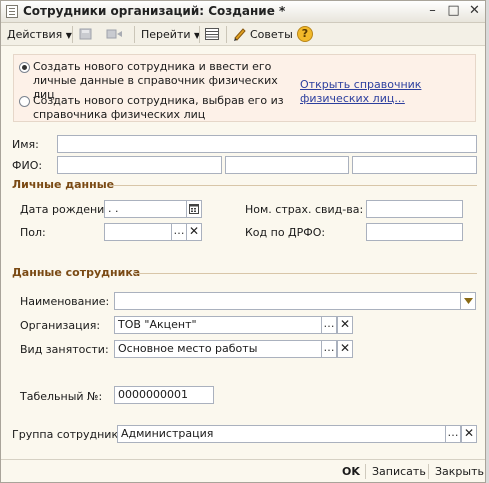 Image resolution: width=489 pixels, height=483 pixels. What do you see at coordinates (24, 101) in the screenshot?
I see `radio-existing-person` at bounding box center [24, 101].